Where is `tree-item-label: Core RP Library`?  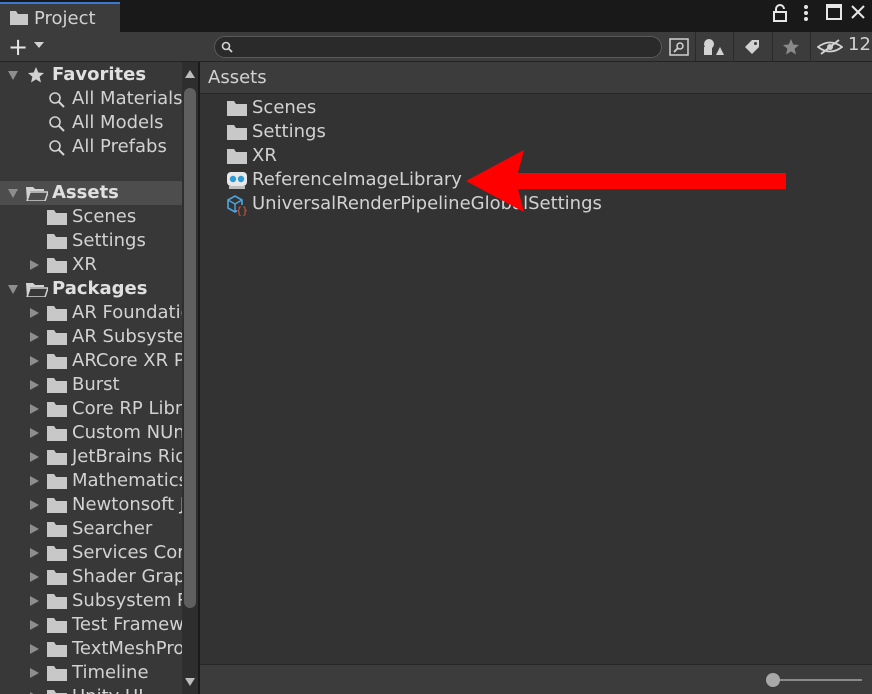 tree-item-label: Core RP Library is located at coordinates (127, 408).